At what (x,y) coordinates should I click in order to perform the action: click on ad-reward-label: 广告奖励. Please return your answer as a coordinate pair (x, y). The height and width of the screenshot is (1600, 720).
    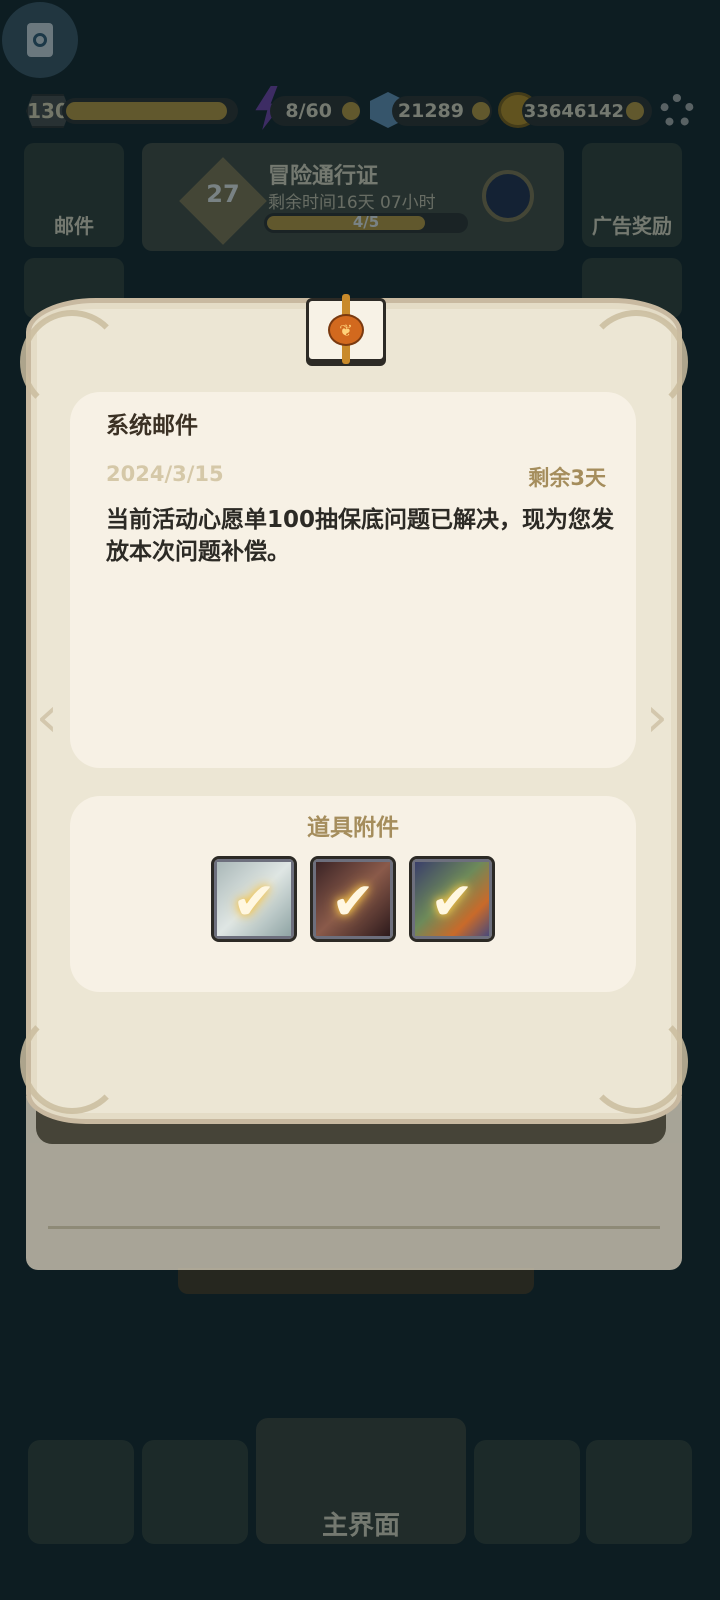
    Looking at the image, I should click on (632, 226).